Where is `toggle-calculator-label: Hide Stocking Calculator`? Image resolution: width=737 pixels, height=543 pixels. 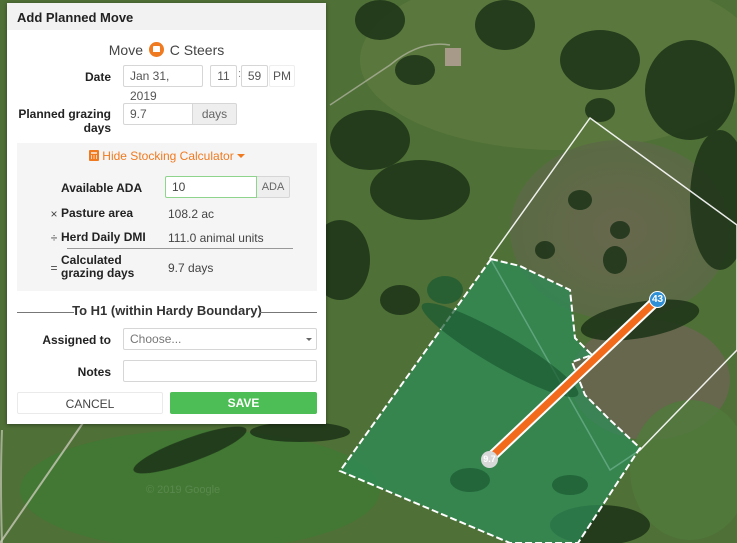 toggle-calculator-label: Hide Stocking Calculator is located at coordinates (168, 156).